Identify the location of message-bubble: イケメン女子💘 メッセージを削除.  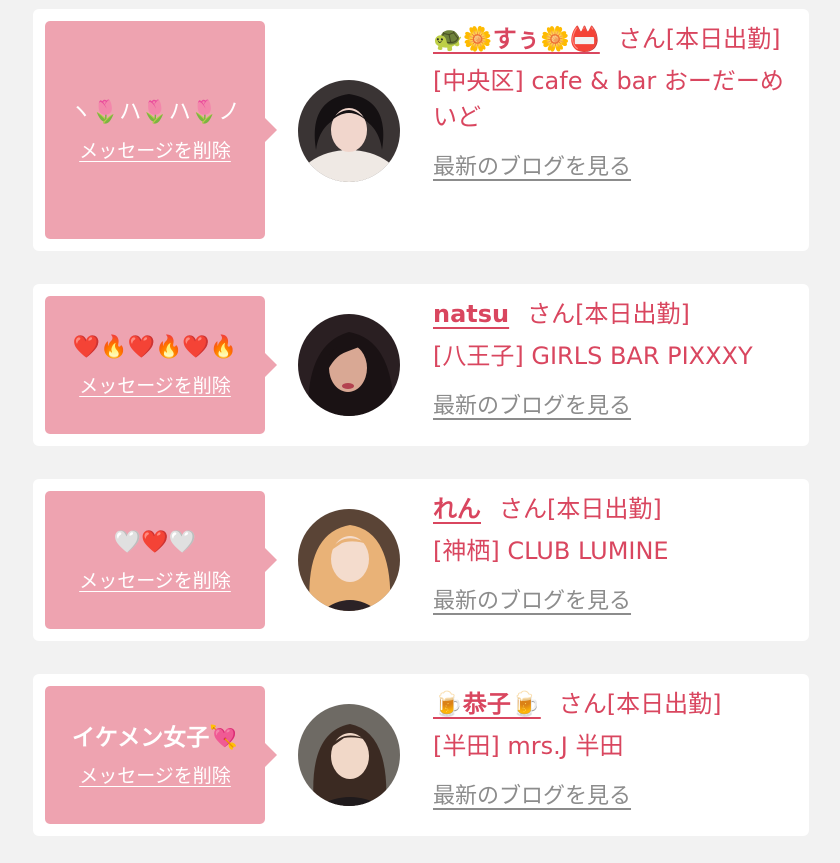
(161, 755).